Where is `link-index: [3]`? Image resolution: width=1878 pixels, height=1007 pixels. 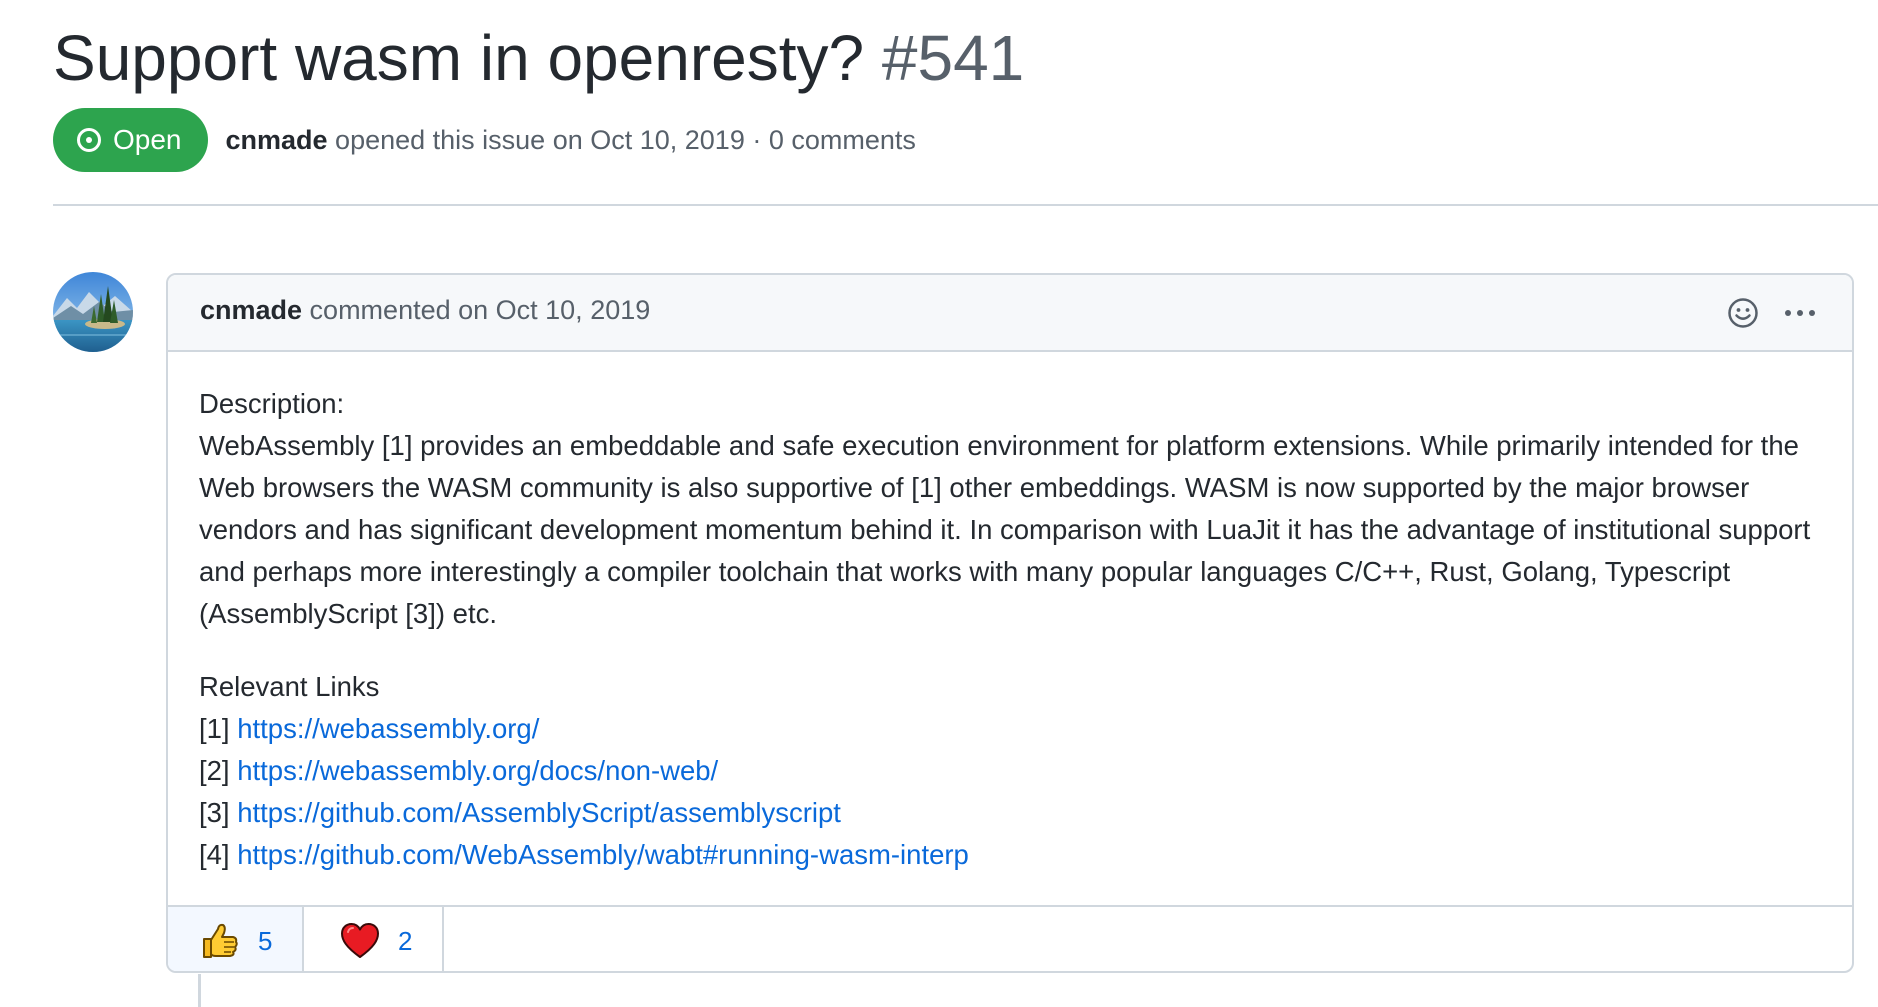 link-index: [3] is located at coordinates (218, 812).